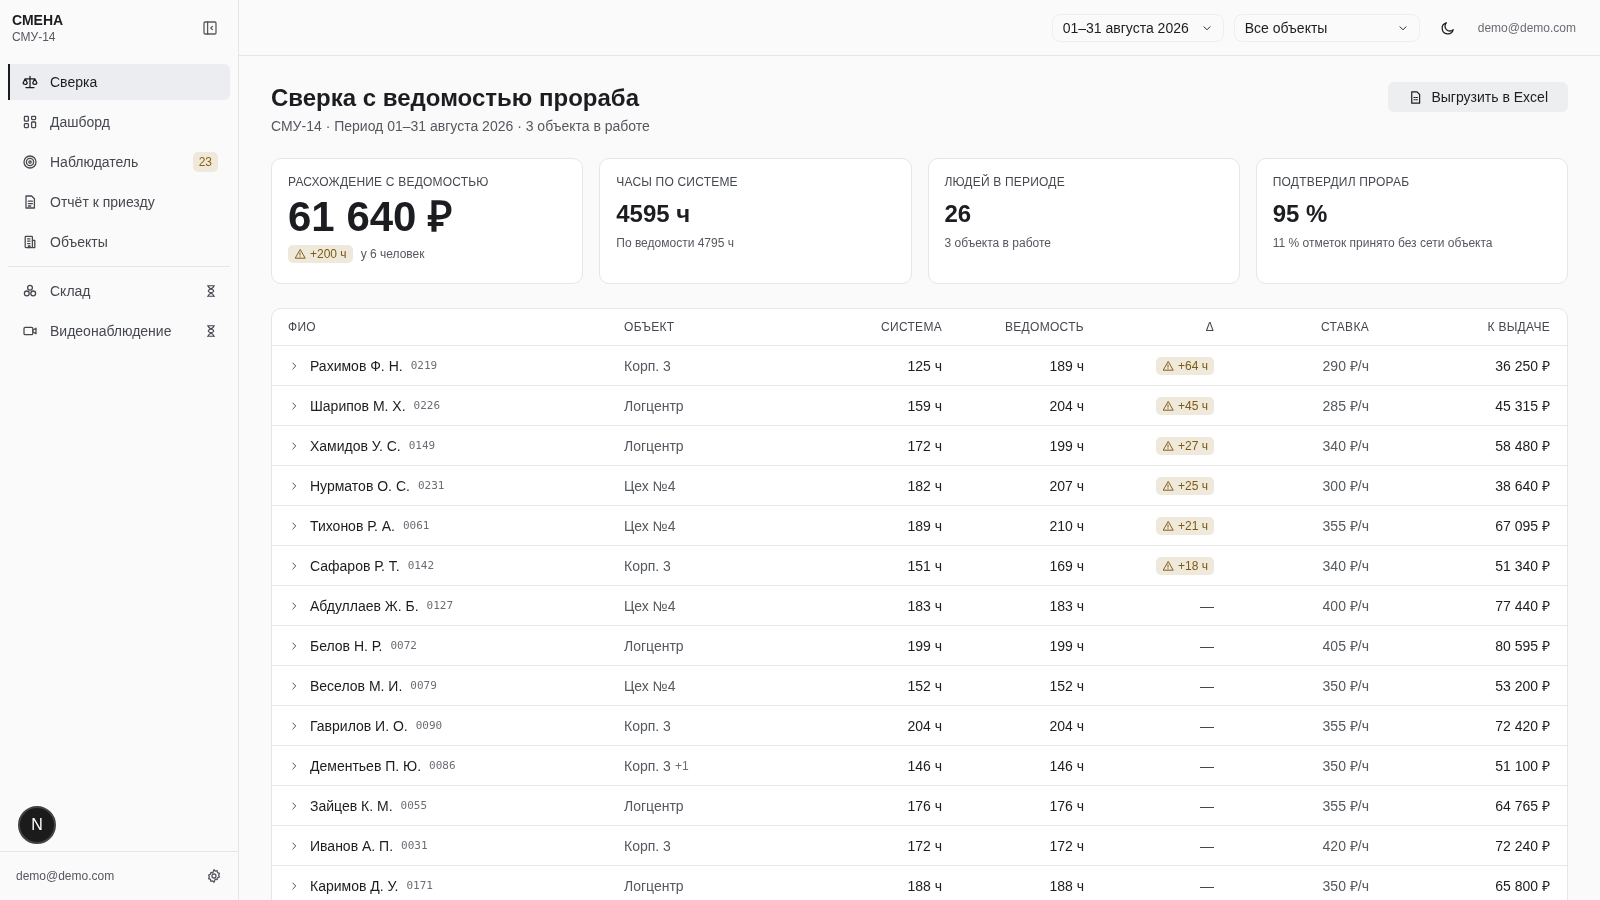 The width and height of the screenshot is (1600, 900). Describe the element at coordinates (389, 182) in the screenshot. I see `card-label: РАСХОЖДЕНИЕ С ВЕДОМОСТЬЮ` at that location.